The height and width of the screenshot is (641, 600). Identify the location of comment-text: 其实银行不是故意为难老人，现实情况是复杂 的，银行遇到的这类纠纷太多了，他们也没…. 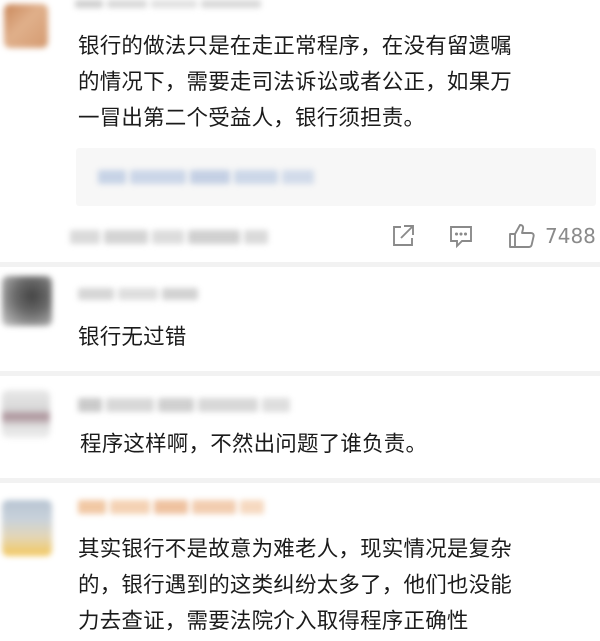
(338, 586).